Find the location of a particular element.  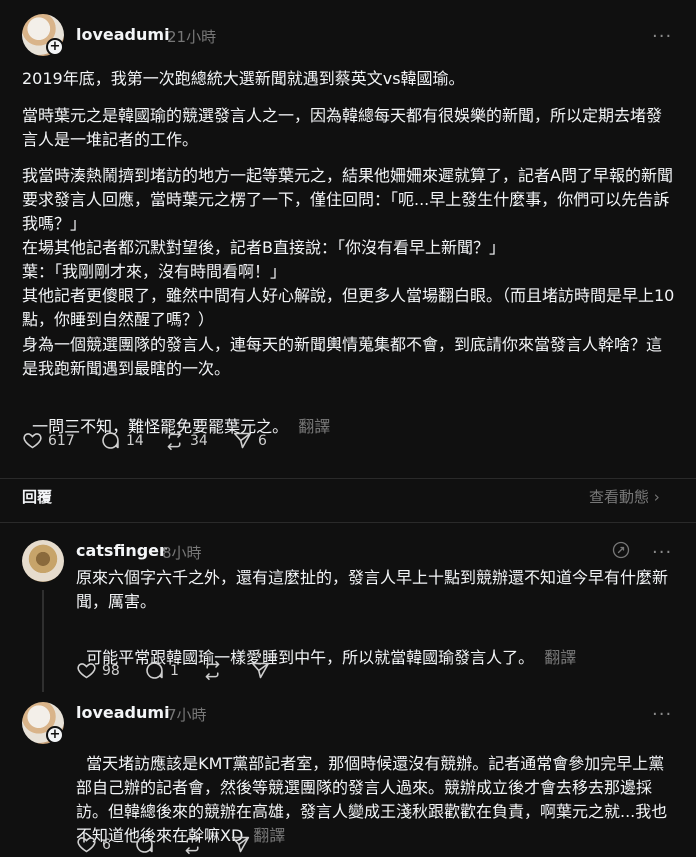

comment-count: 14 is located at coordinates (135, 440).